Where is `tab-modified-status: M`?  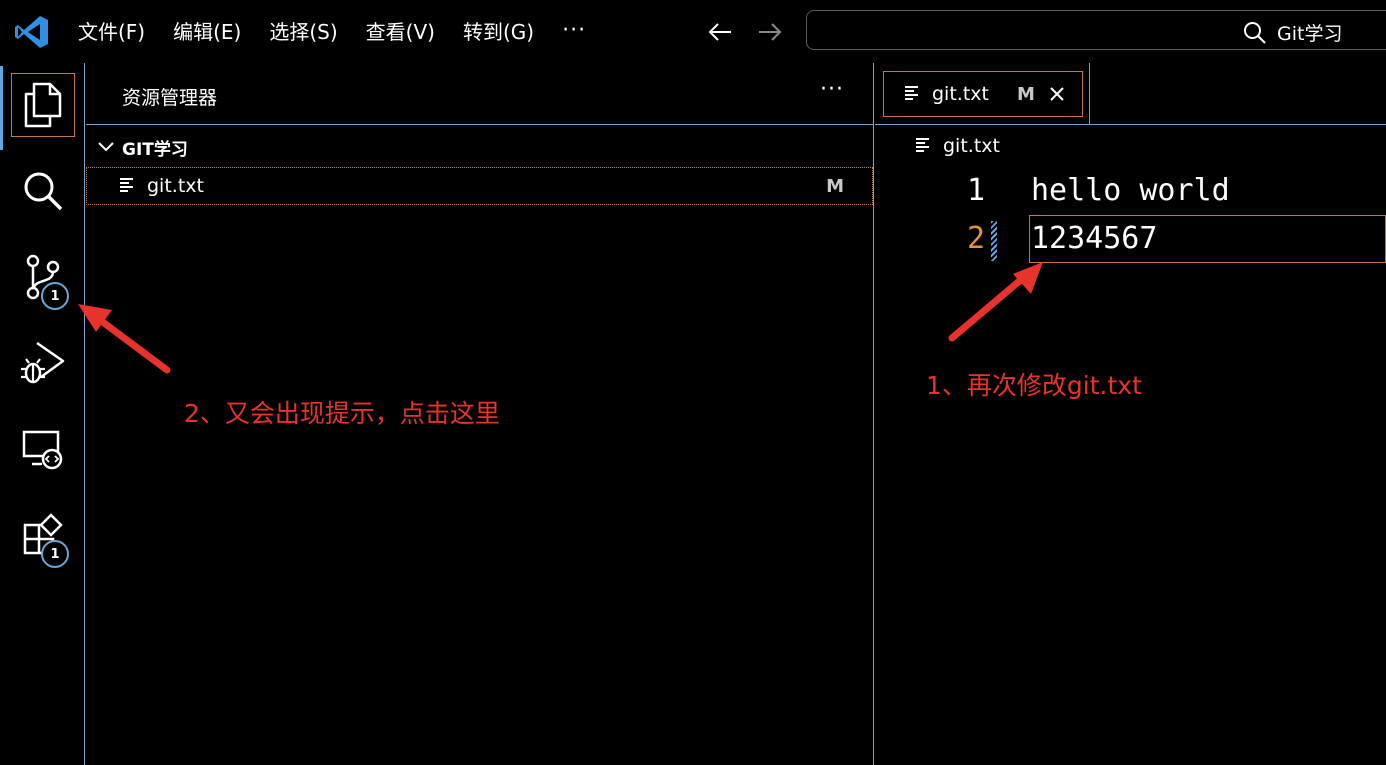
tab-modified-status: M is located at coordinates (1025, 94).